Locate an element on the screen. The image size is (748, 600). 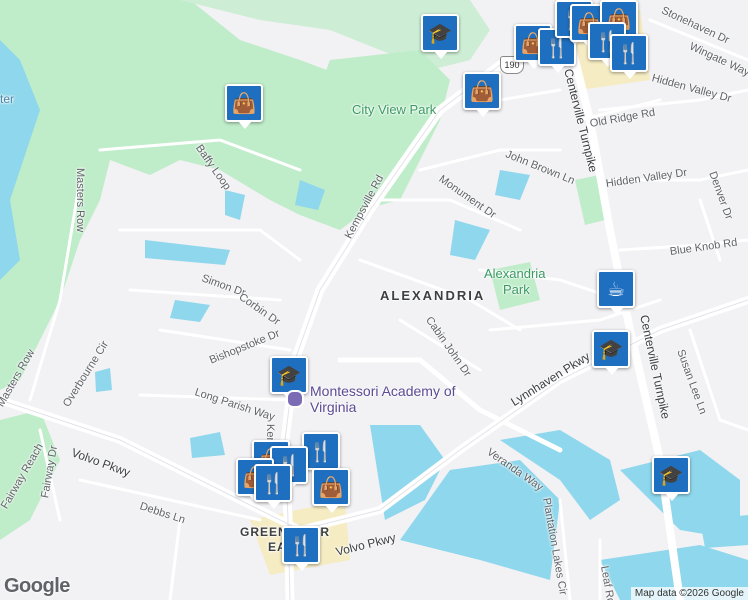
city-view-park-label: City View Park is located at coordinates (394, 109).